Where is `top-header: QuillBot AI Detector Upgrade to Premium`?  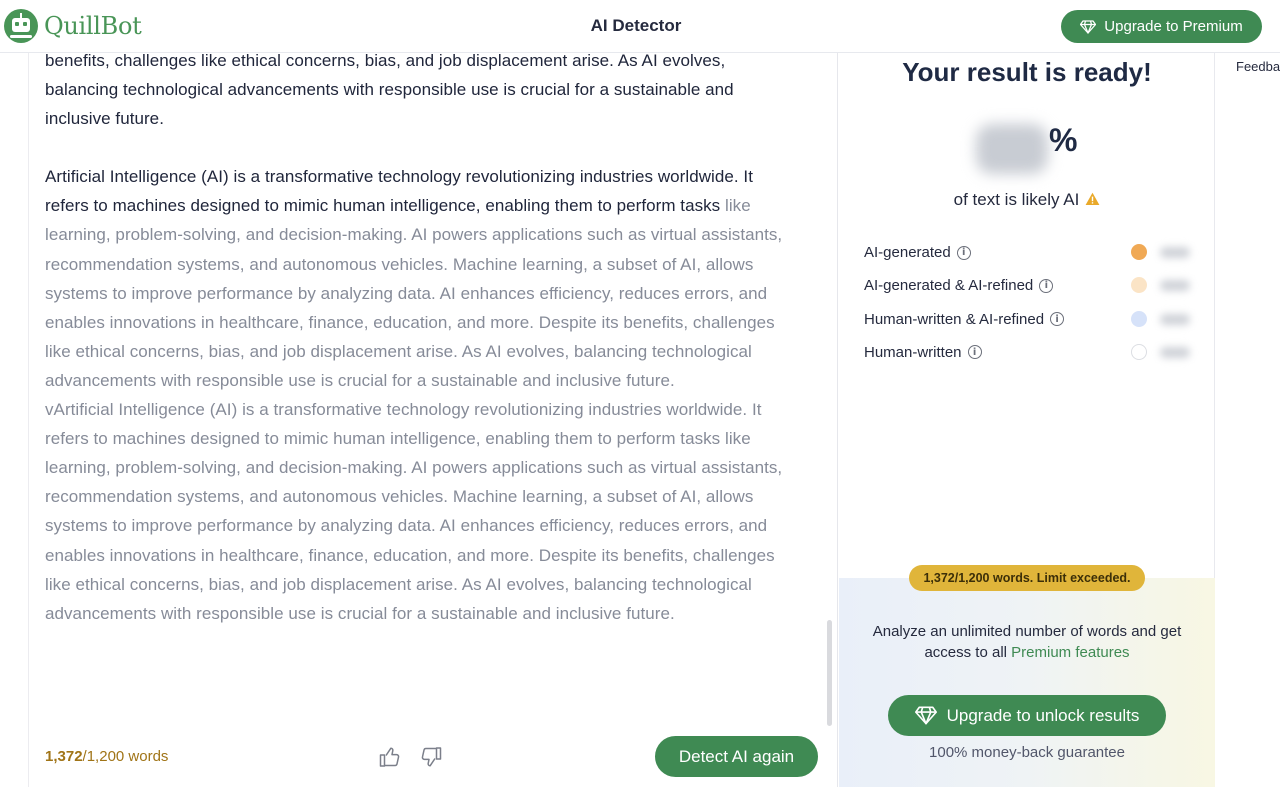 top-header: QuillBot AI Detector Upgrade to Premium is located at coordinates (640, 26).